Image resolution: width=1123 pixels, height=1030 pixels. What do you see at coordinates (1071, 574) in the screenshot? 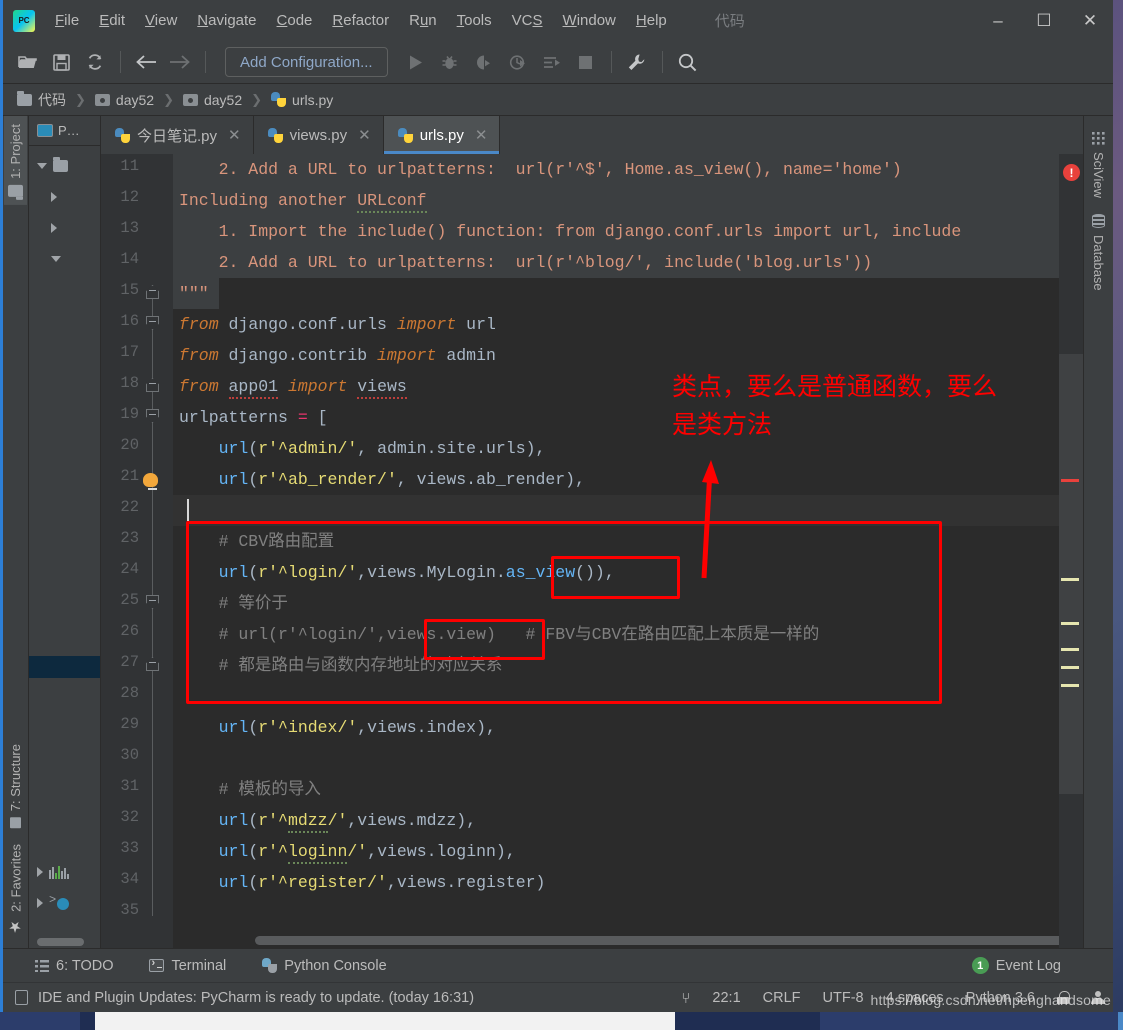
I see `stripe-viewport-thumb` at bounding box center [1071, 574].